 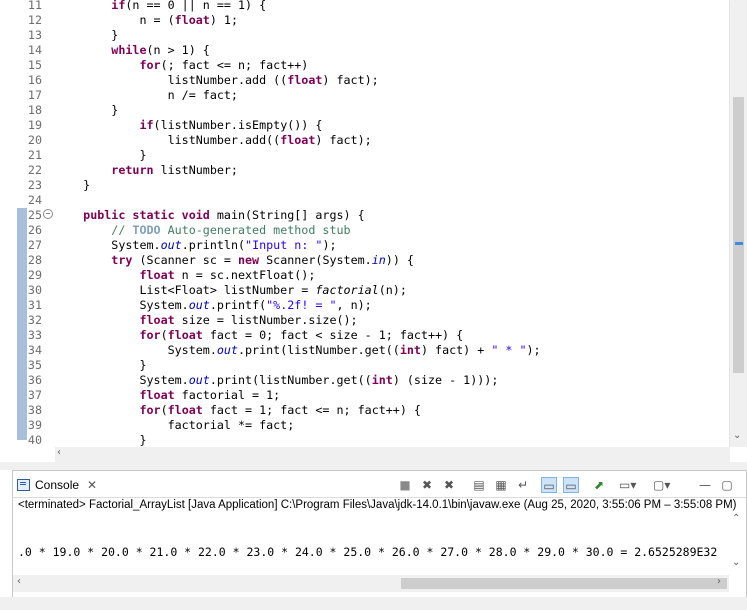 What do you see at coordinates (34, 140) in the screenshot?
I see `line-number: 20` at bounding box center [34, 140].